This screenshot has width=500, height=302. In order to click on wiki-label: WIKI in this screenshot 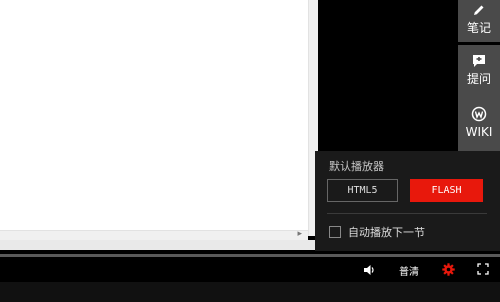, I will do `click(479, 132)`.